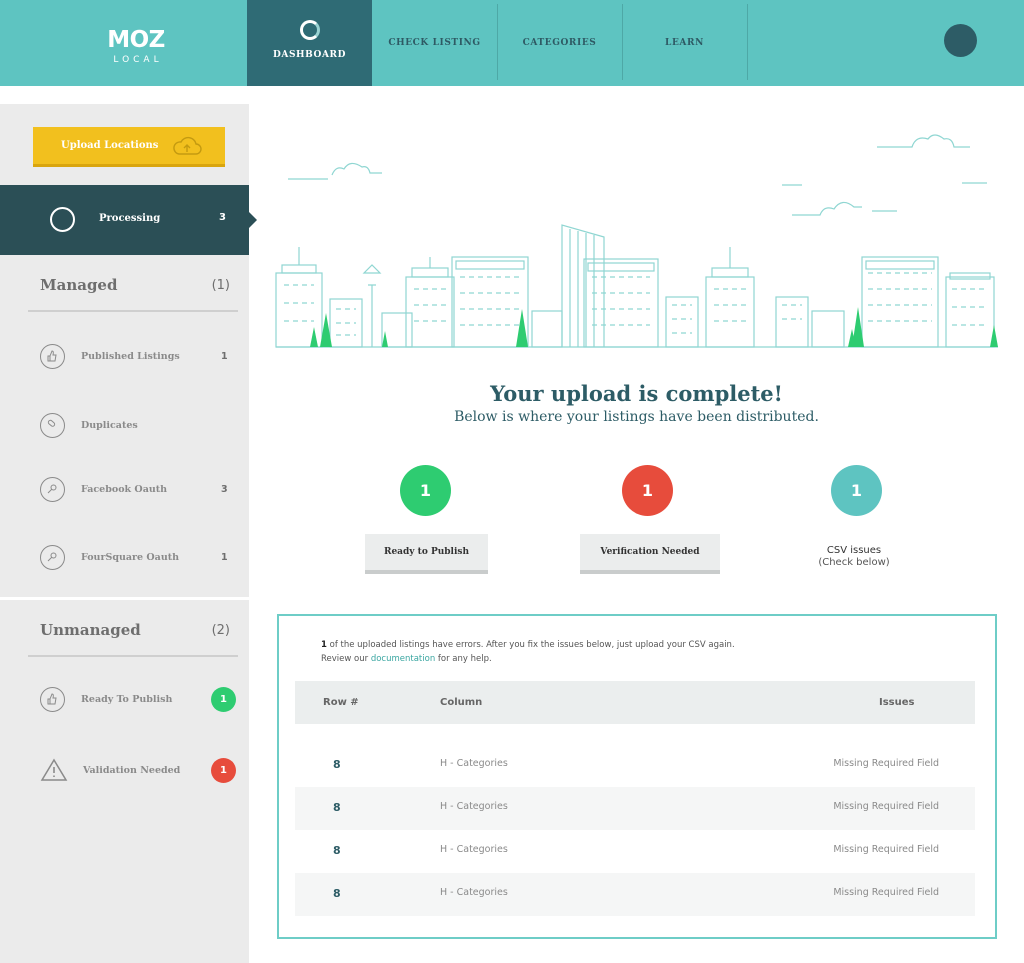 The image size is (1024, 963). I want to click on sidebar-item-label: FourSquare Oauth, so click(130, 557).